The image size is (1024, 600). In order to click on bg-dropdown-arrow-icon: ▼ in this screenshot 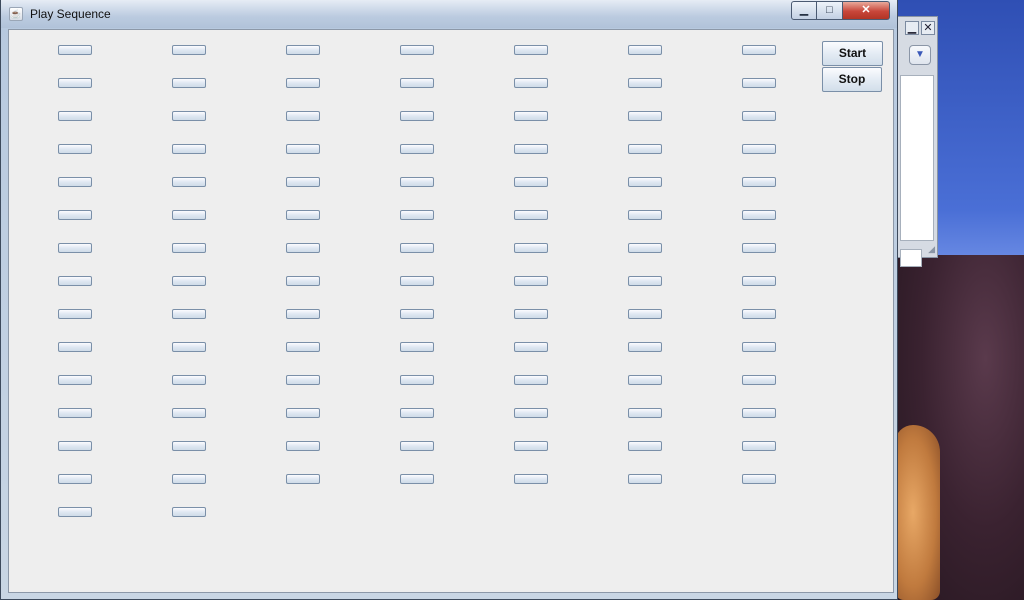, I will do `click(920, 55)`.